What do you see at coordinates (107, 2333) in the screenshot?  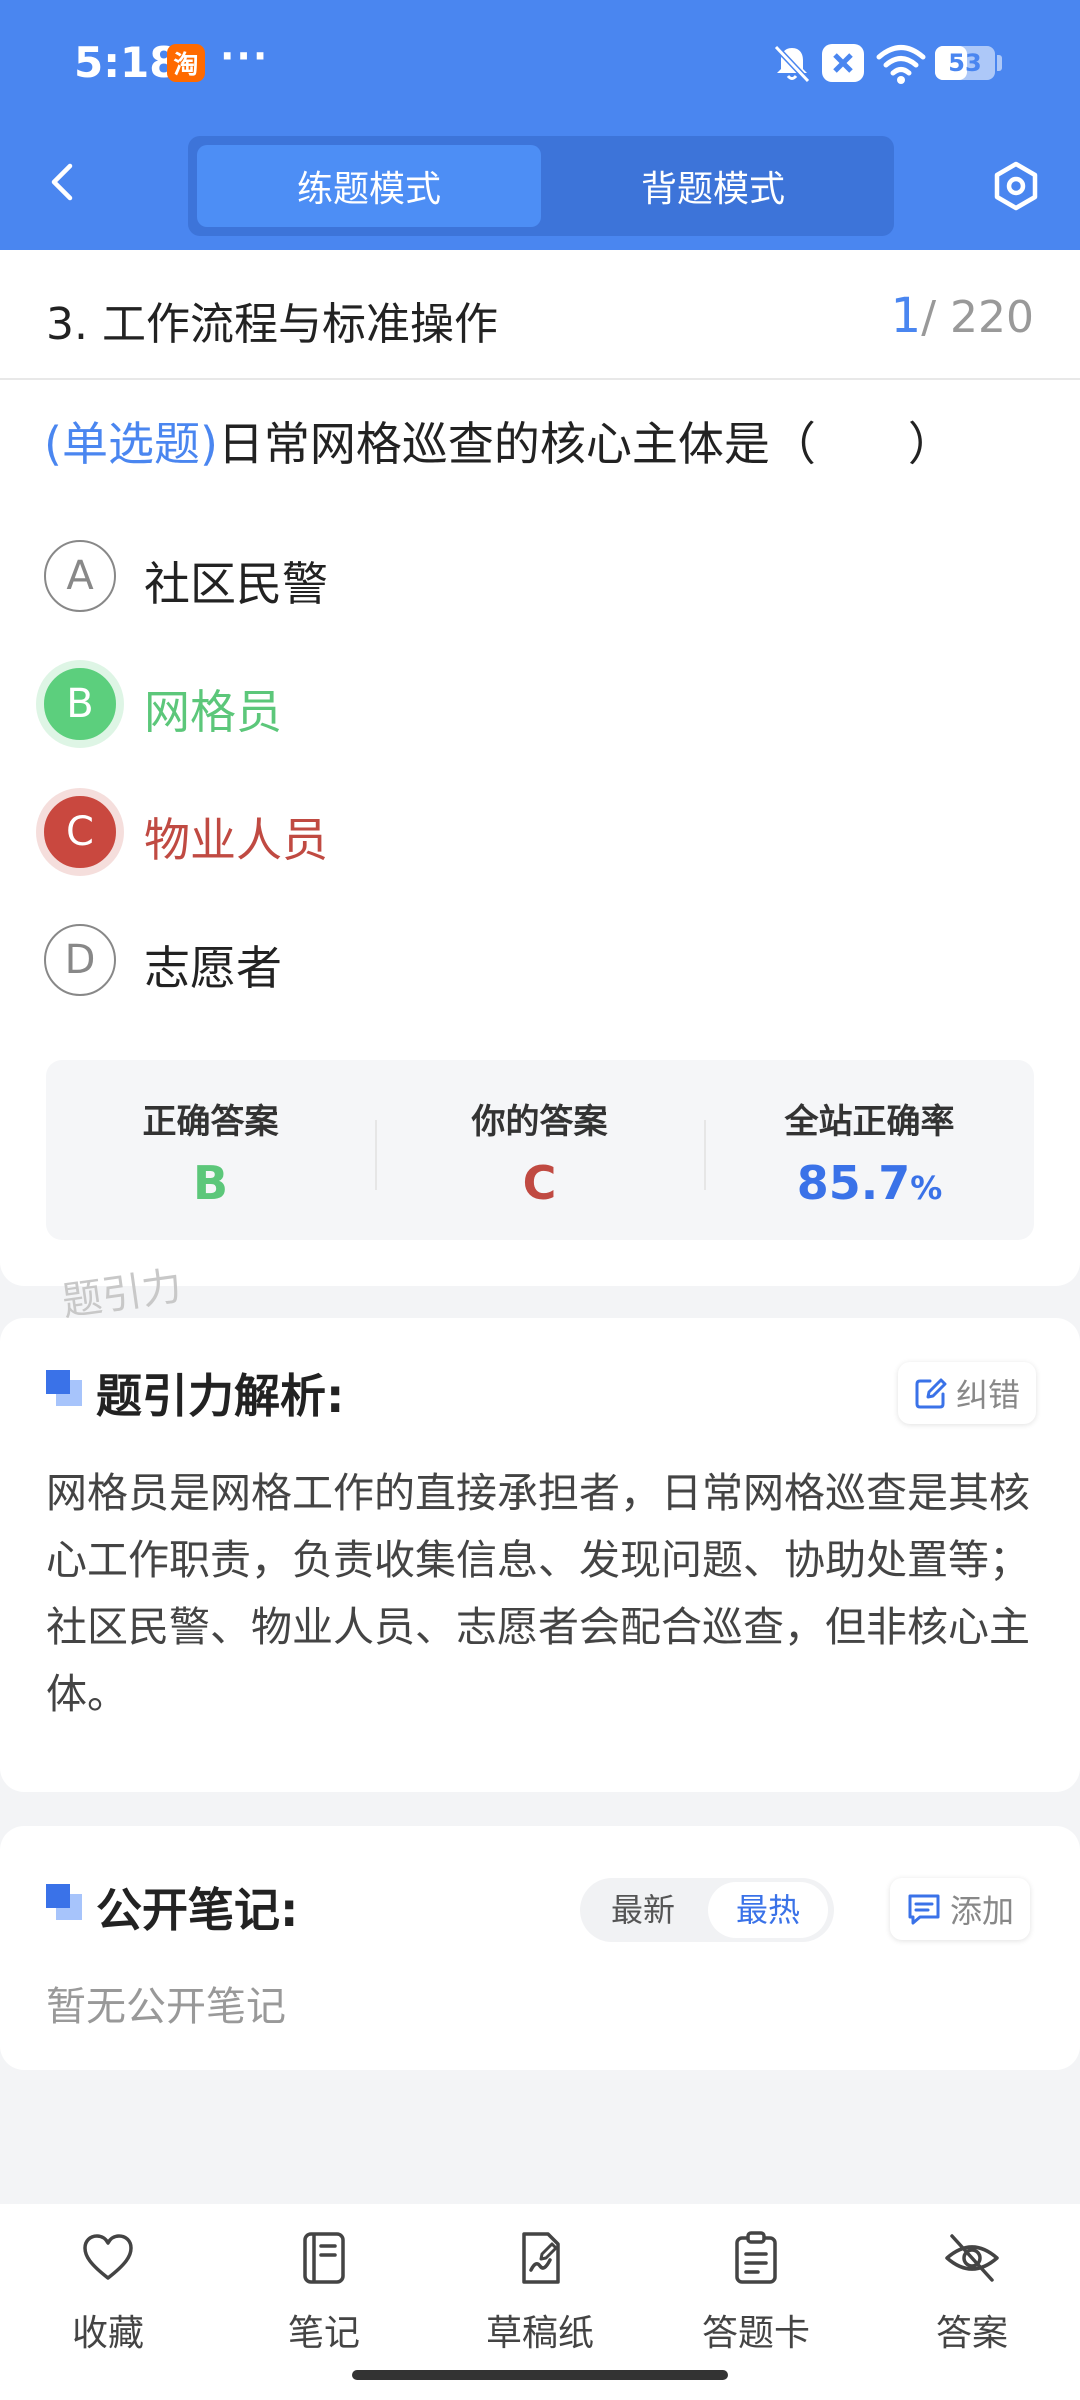 I see `nav-label: 收藏` at bounding box center [107, 2333].